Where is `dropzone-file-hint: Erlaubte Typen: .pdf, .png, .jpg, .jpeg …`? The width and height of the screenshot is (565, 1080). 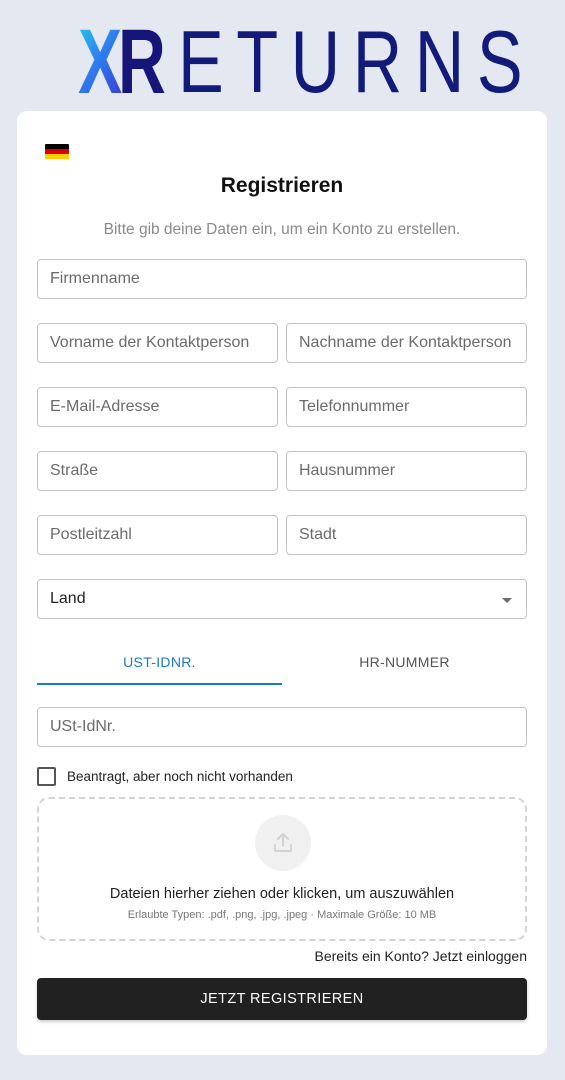
dropzone-file-hint: Erlaubte Typen: .pdf, .png, .jpg, .jpeg … is located at coordinates (282, 915).